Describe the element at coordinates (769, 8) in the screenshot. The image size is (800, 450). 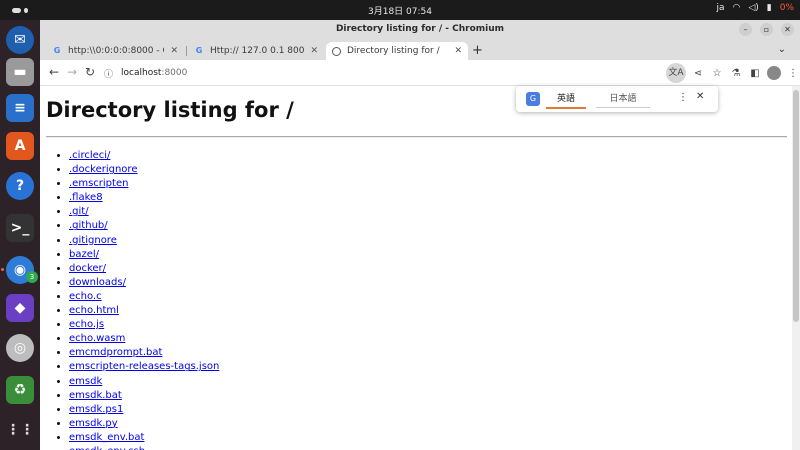
I see `battery-icon: ▮` at that location.